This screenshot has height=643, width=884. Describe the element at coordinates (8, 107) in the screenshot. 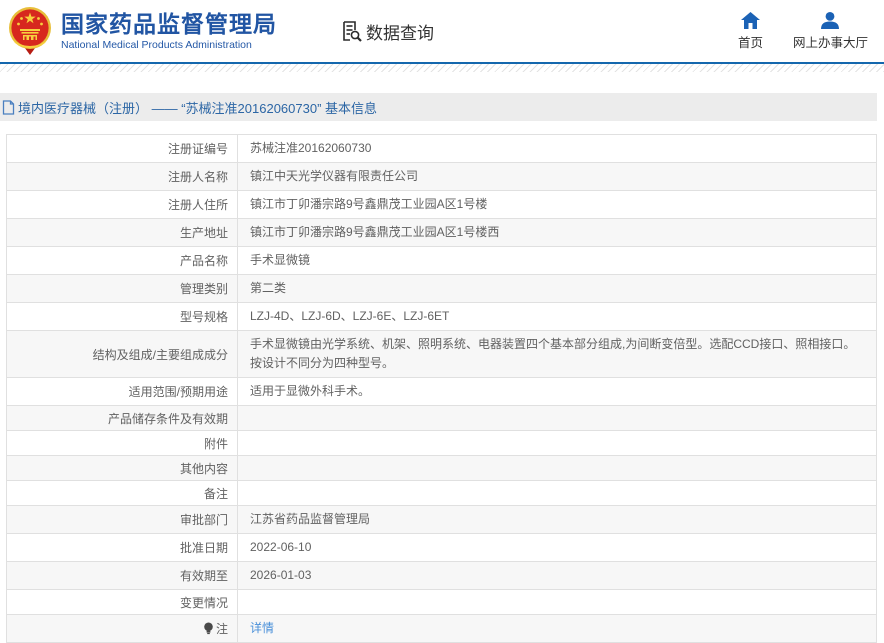

I see `page-icon` at that location.